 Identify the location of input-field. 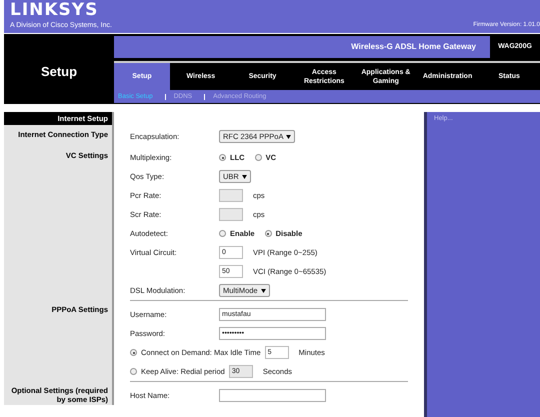
(272, 395).